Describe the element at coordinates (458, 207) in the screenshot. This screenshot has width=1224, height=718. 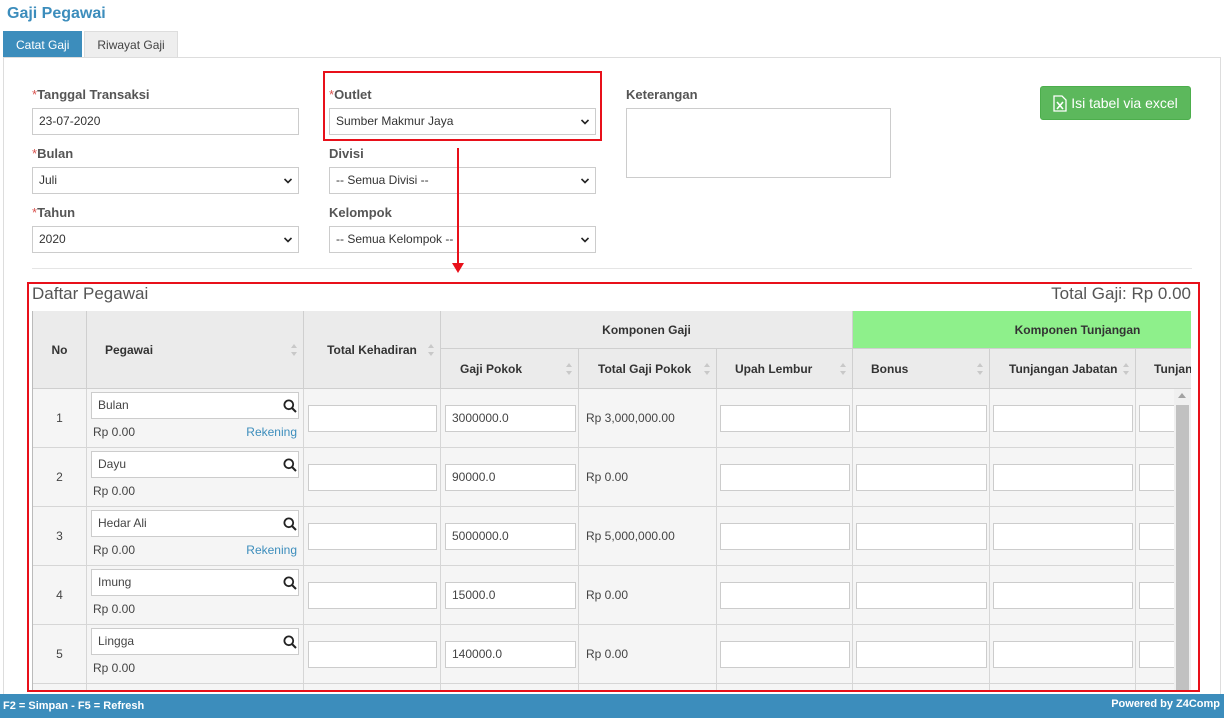
I see `annotation-arrow-line` at that location.